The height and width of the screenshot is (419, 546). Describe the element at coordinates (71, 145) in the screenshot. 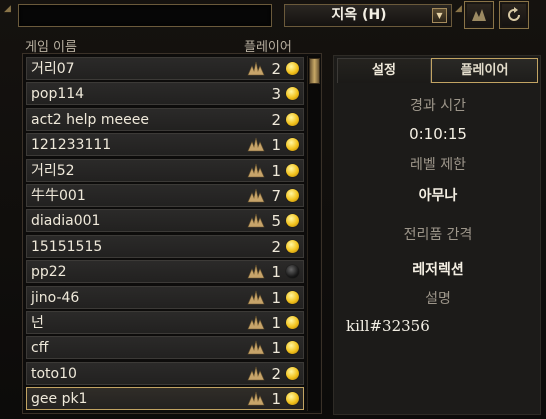

I see `game-name: 121233111` at that location.